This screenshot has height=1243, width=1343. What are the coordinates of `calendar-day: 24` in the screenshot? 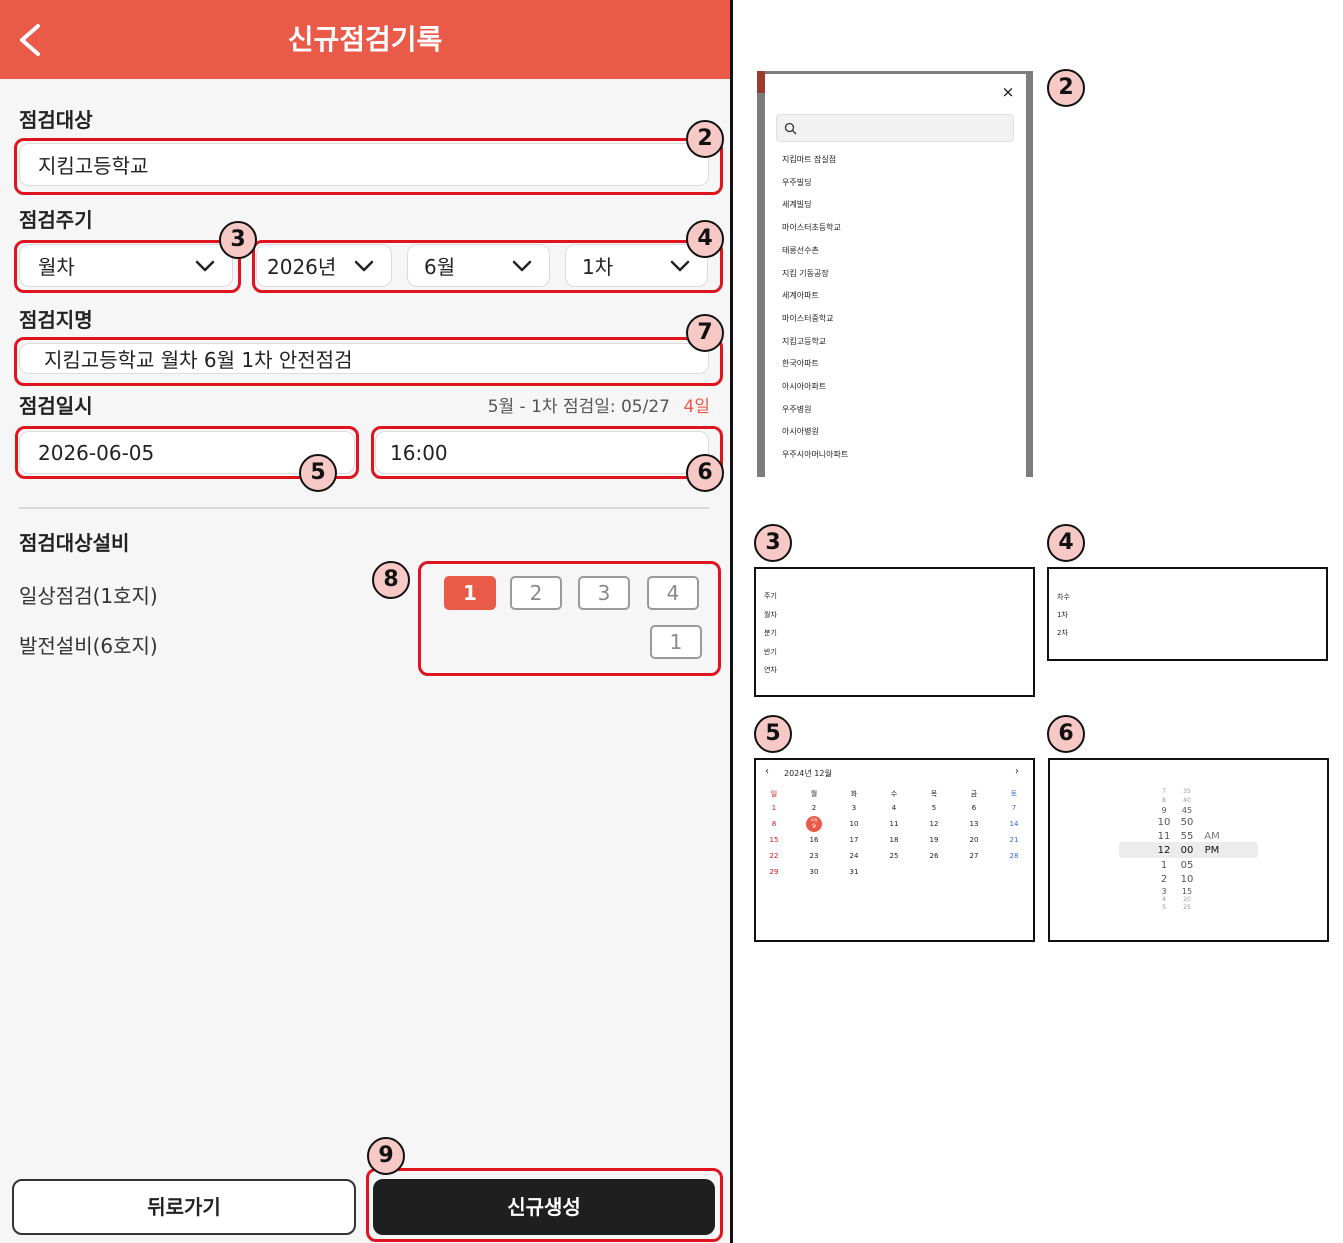 It's located at (854, 856).